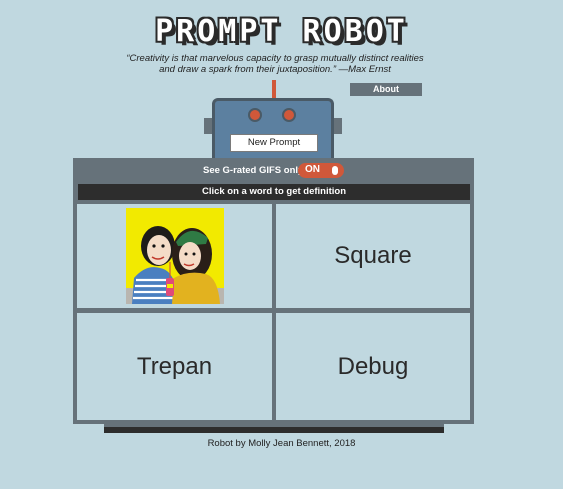  I want to click on grated-filter-row: See G-rated GIFS only ON, so click(273, 171).